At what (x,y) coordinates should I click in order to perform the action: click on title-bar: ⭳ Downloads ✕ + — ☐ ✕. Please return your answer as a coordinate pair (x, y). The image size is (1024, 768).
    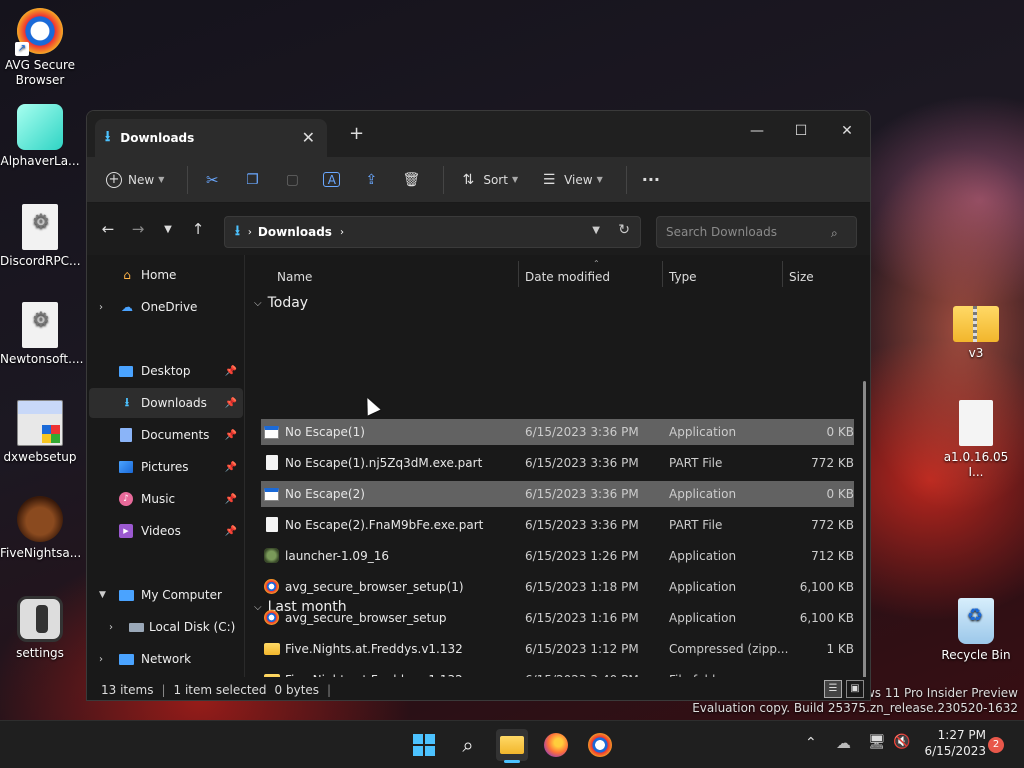
    Looking at the image, I should click on (478, 134).